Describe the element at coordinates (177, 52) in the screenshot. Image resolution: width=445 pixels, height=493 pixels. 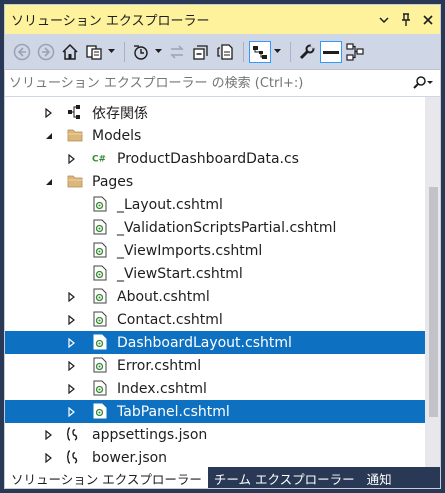
I see `sync-arrows-icon` at that location.